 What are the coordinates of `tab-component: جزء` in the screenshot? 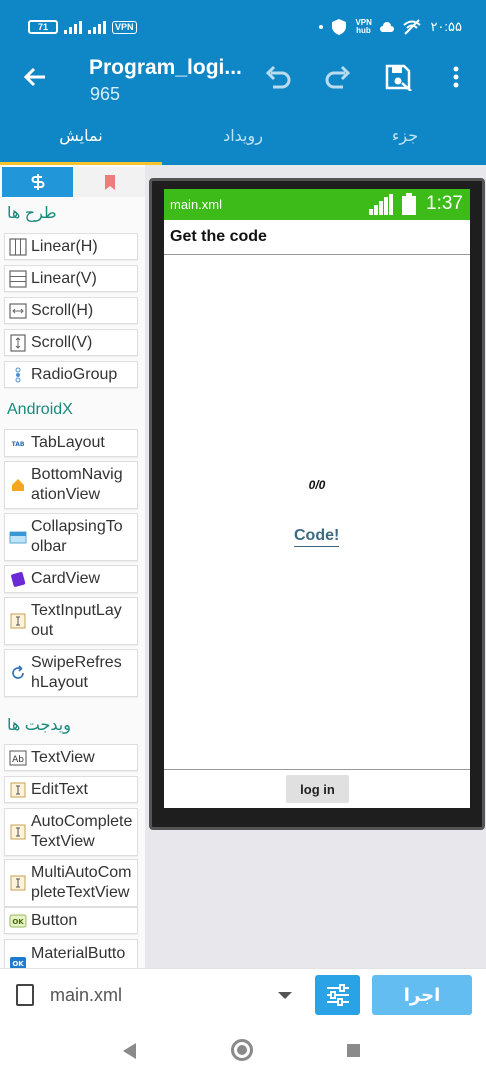 It's located at (405, 136).